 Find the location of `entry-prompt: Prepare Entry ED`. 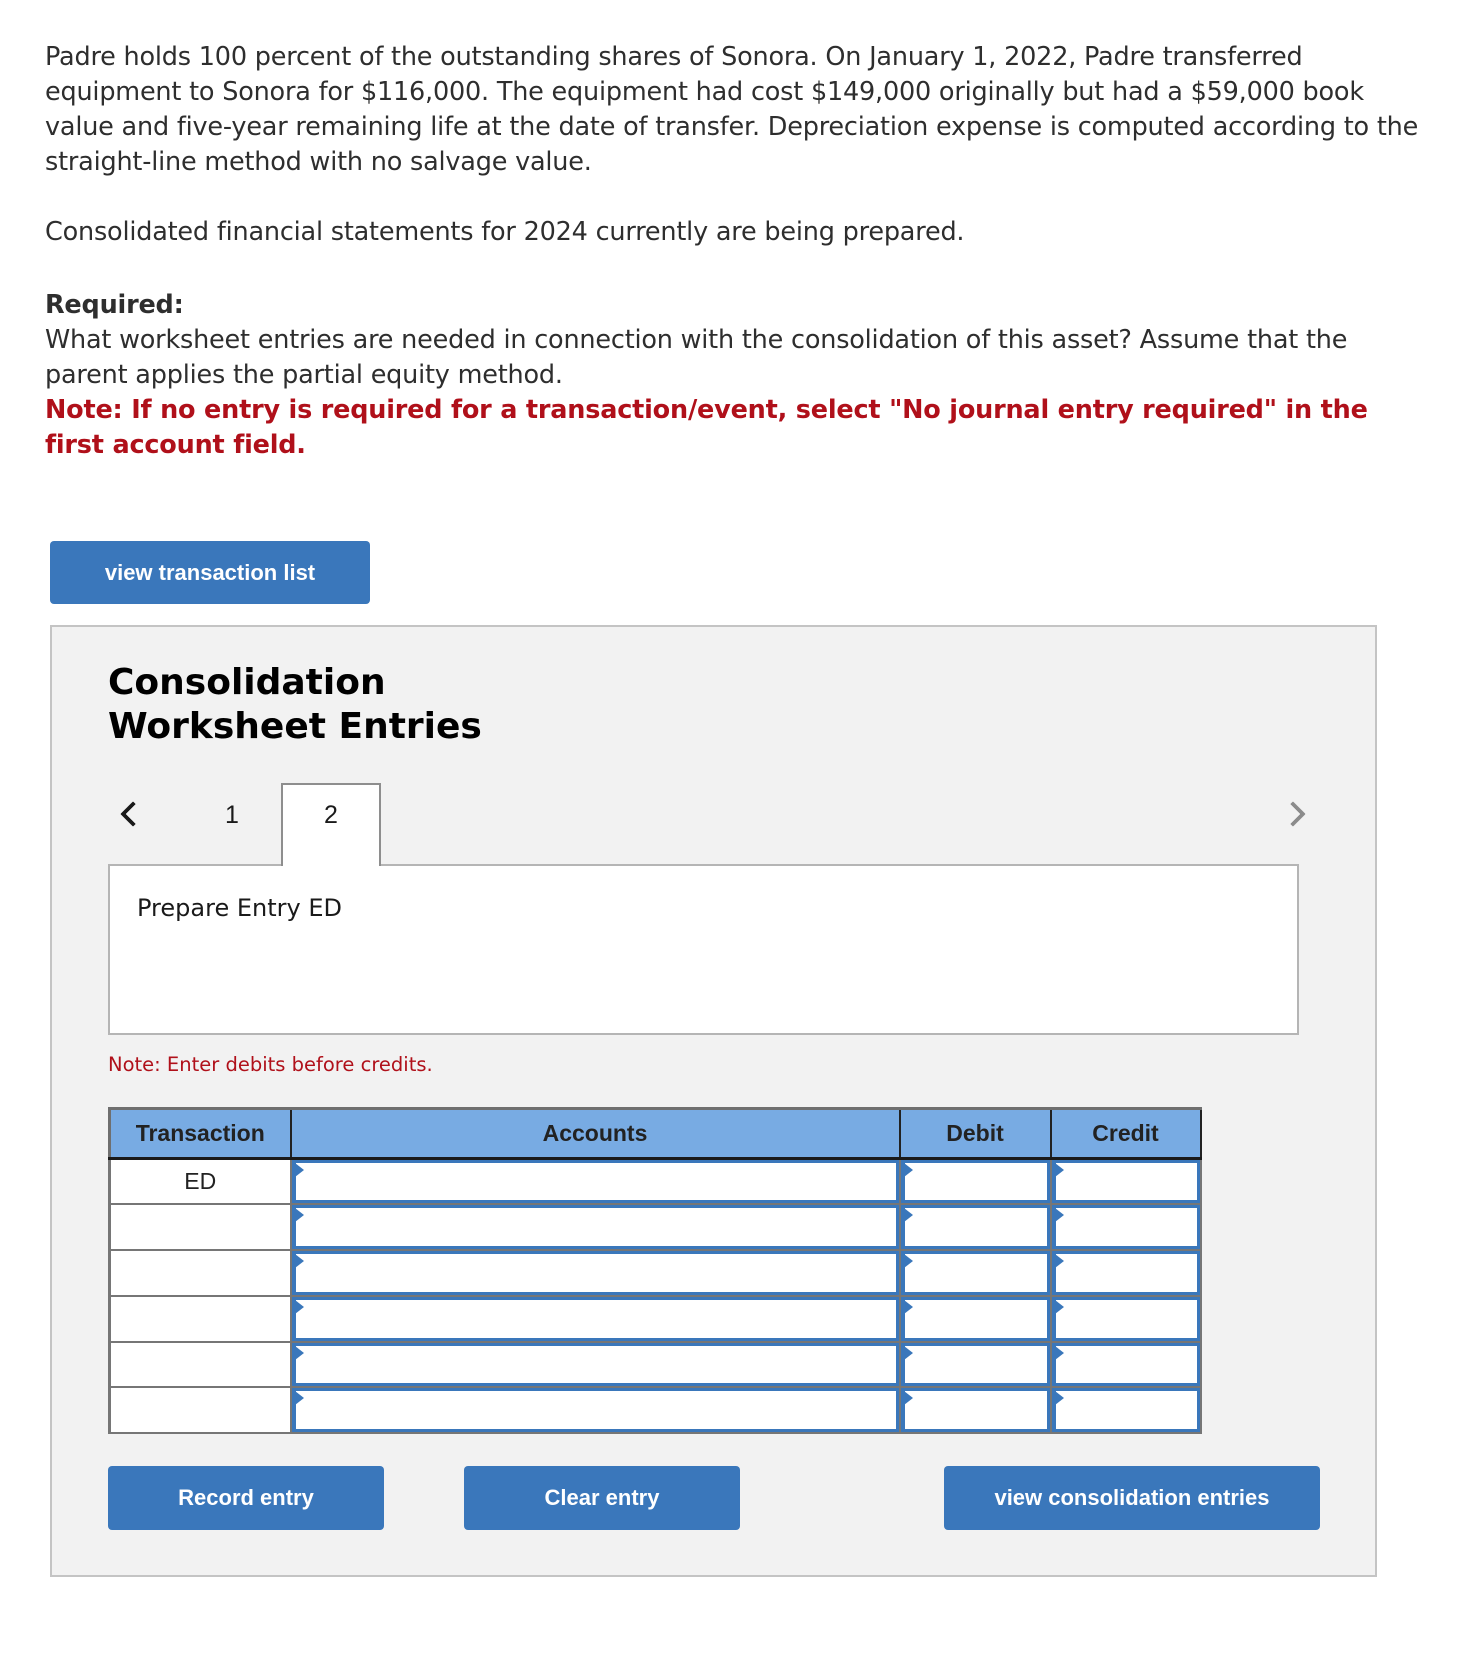

entry-prompt: Prepare Entry ED is located at coordinates (239, 908).